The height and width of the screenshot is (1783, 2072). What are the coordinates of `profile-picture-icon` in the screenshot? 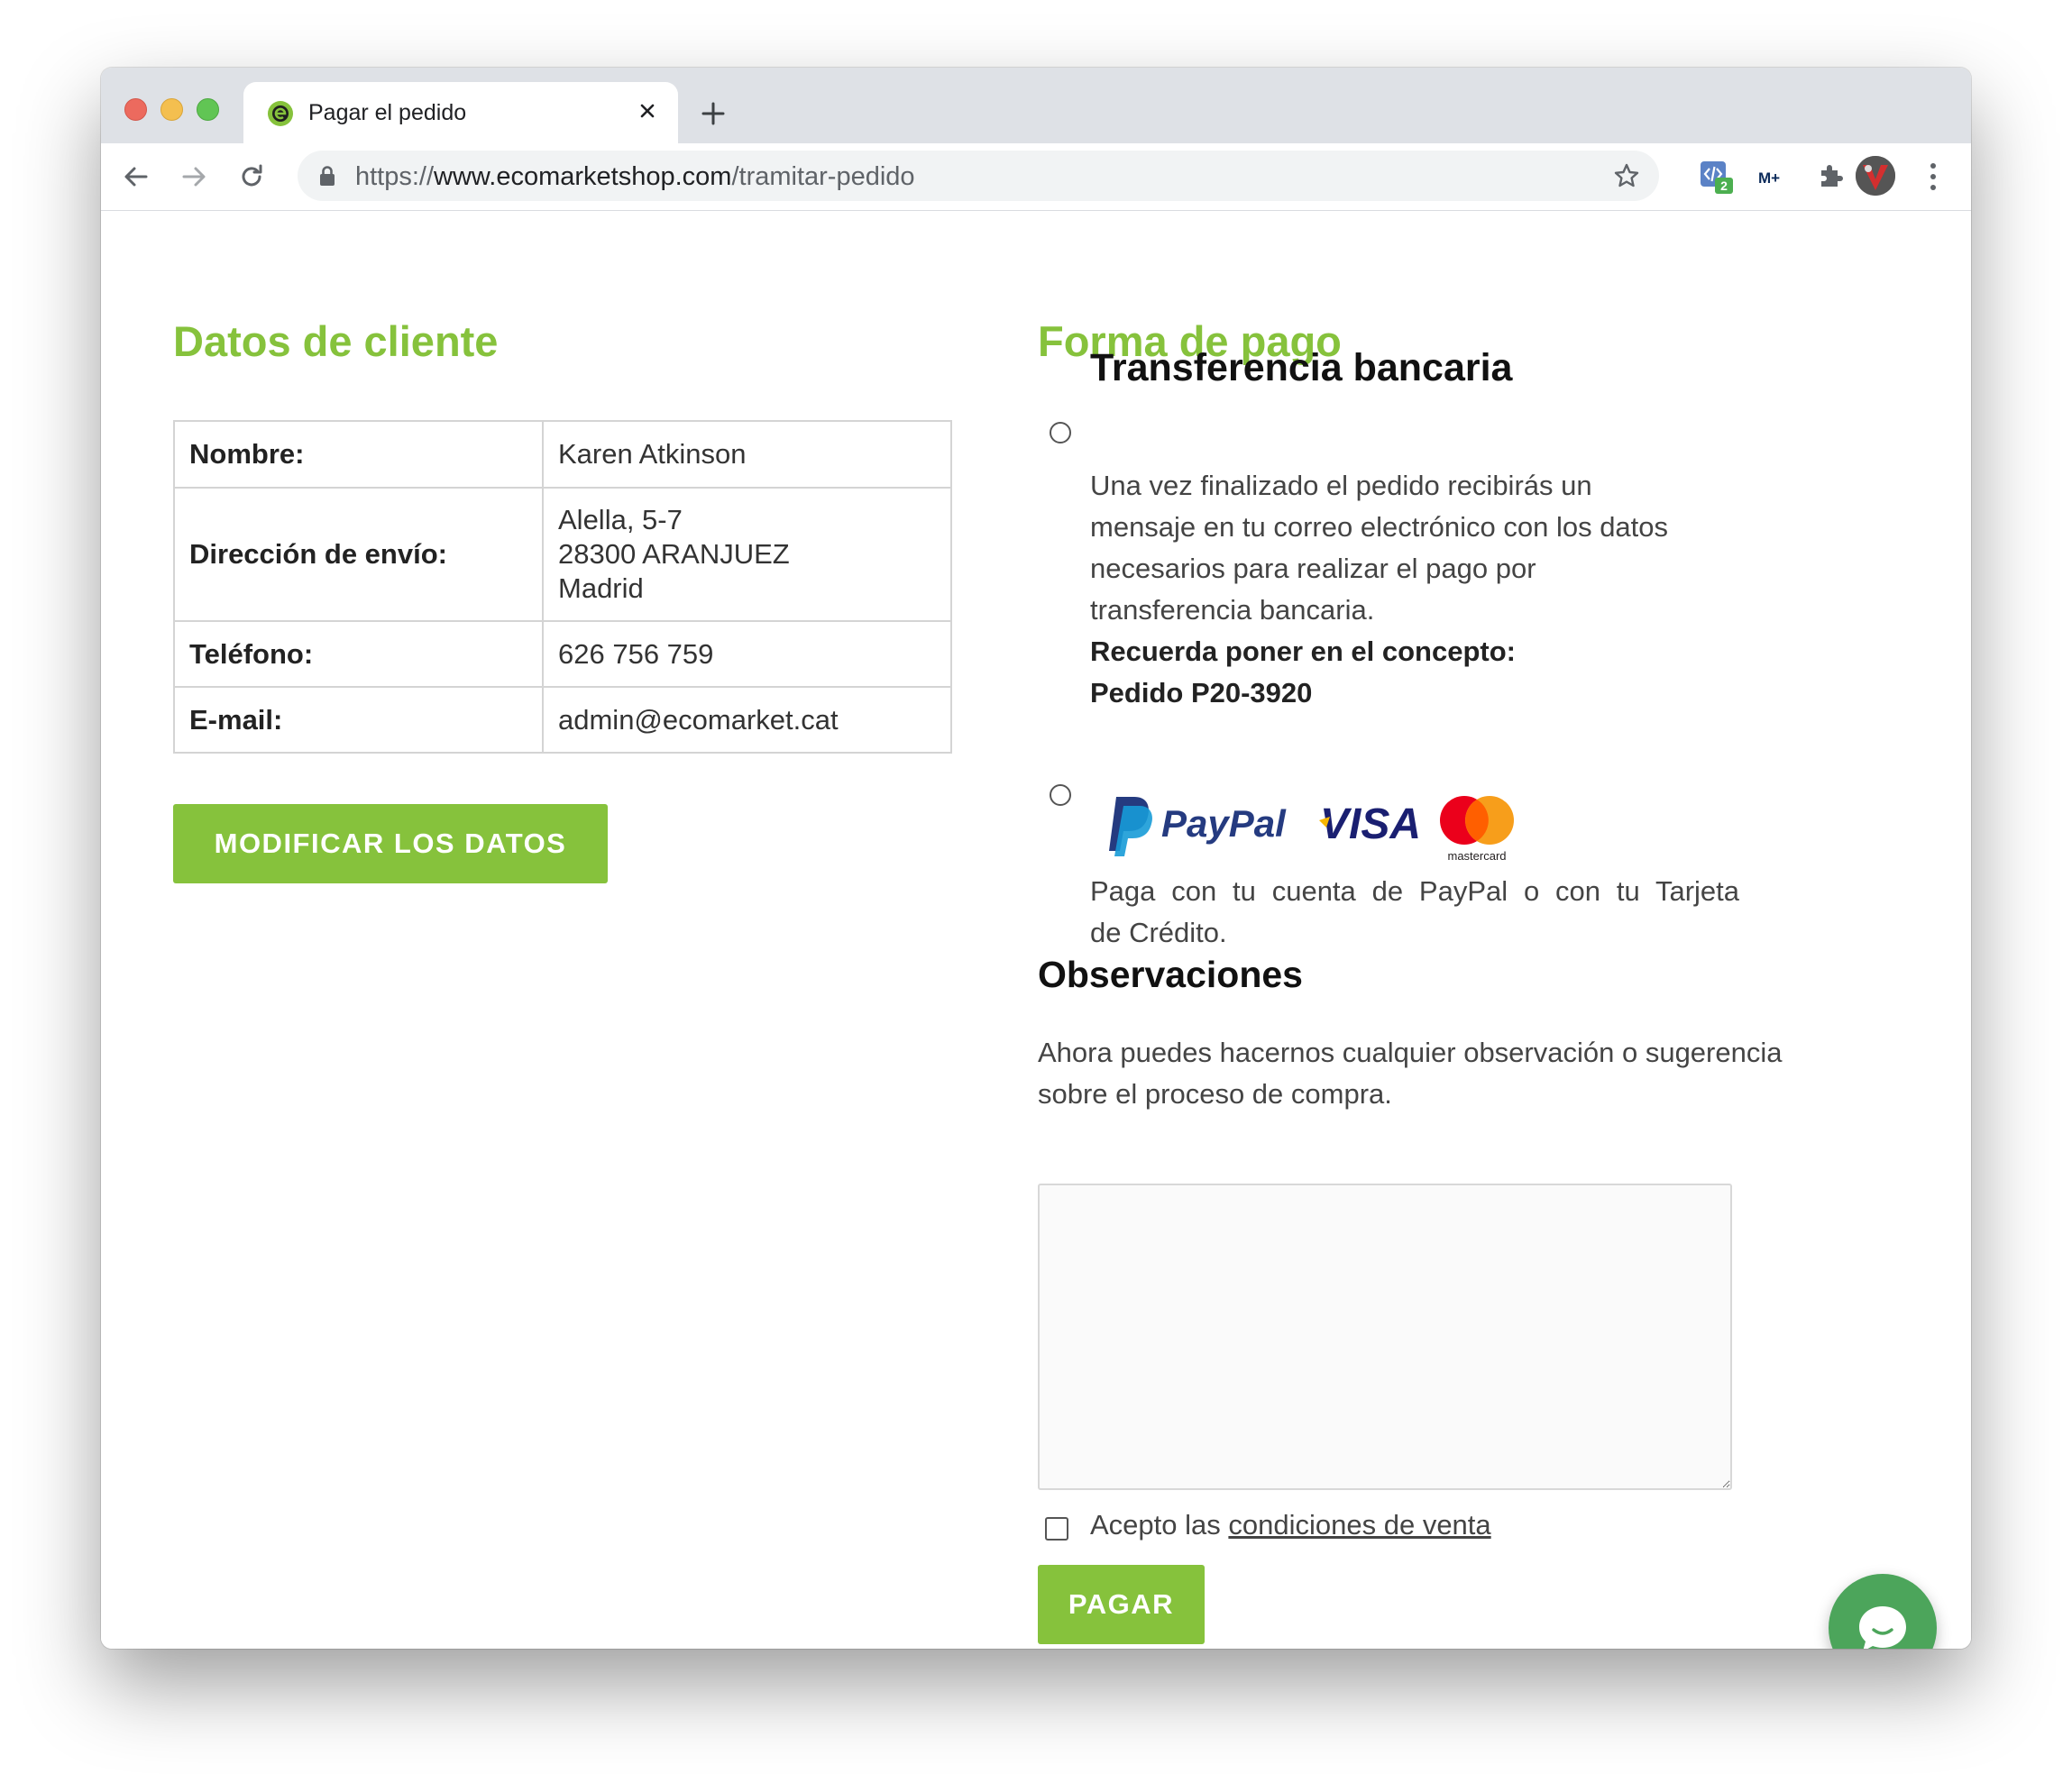 It's located at (1875, 176).